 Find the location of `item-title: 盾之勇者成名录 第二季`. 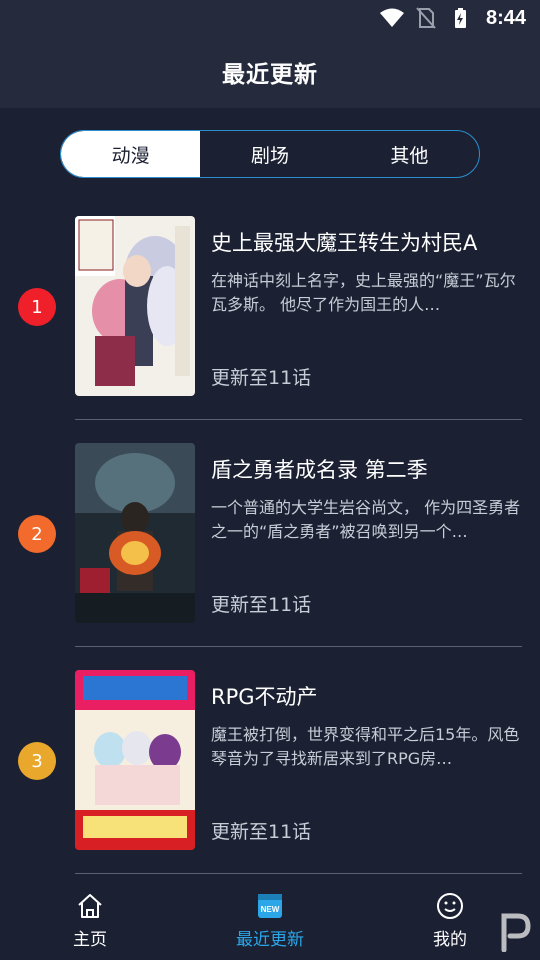

item-title: 盾之勇者成名录 第二季 is located at coordinates (319, 469).